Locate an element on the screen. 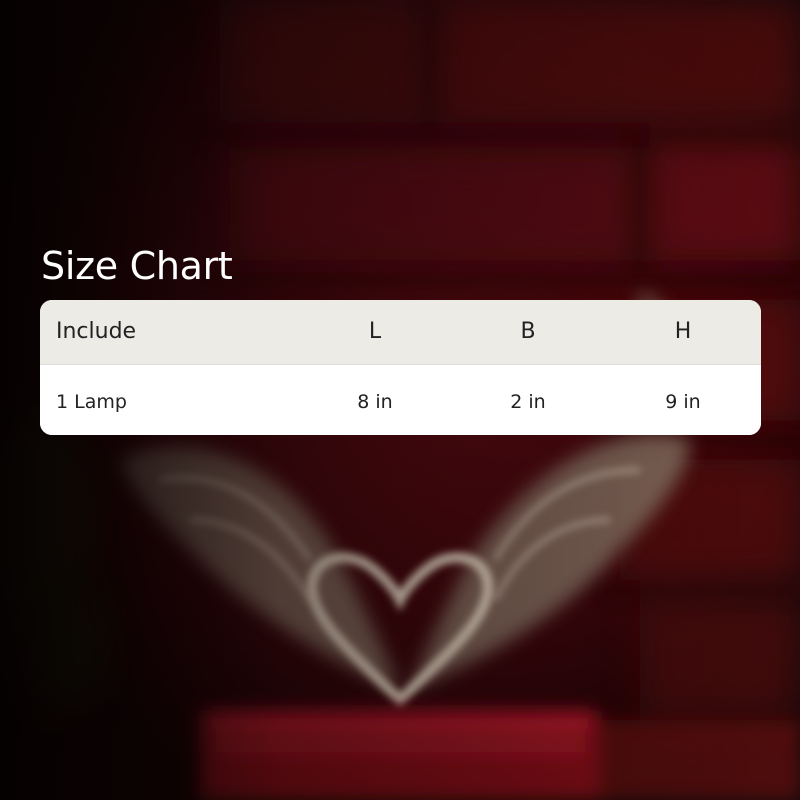 The image size is (800, 800). header-breadth: B is located at coordinates (528, 331).